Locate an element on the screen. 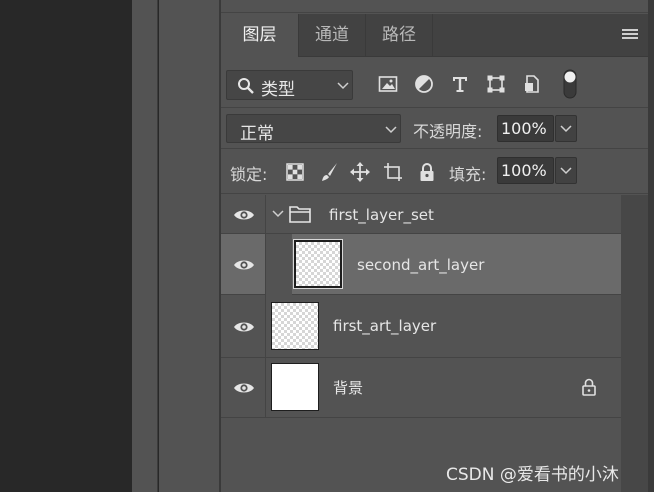  layers-scrollbar is located at coordinates (634, 343).